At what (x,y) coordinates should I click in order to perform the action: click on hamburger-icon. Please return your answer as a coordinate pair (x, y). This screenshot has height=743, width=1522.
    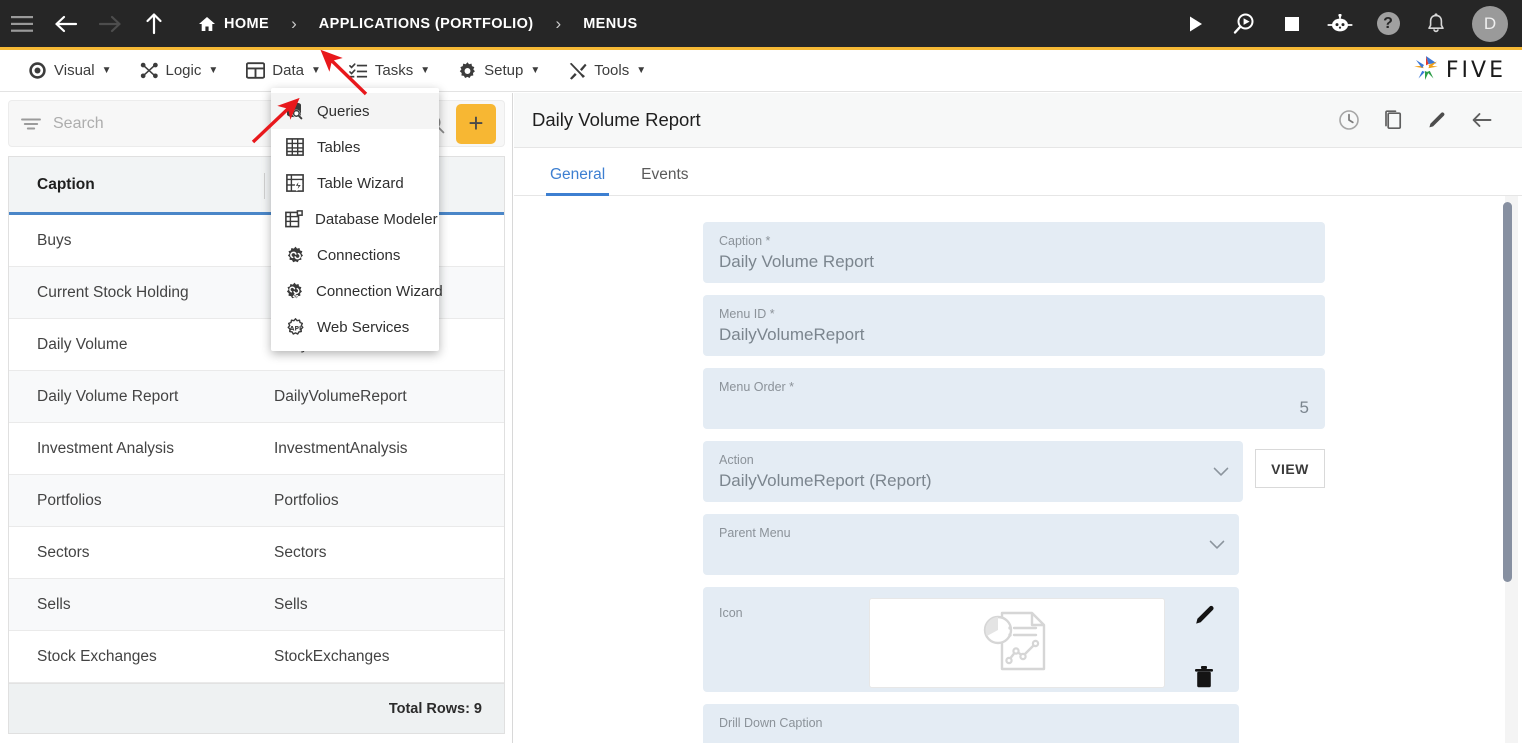
    Looking at the image, I should click on (22, 24).